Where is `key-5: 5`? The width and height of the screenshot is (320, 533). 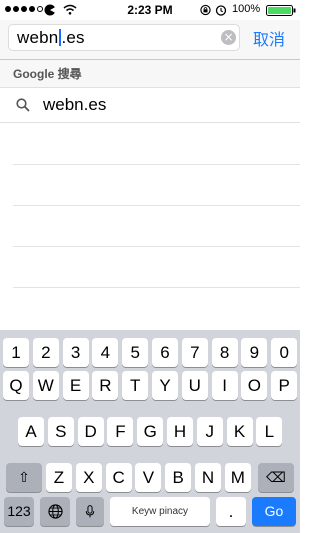
key-5: 5 is located at coordinates (135, 352).